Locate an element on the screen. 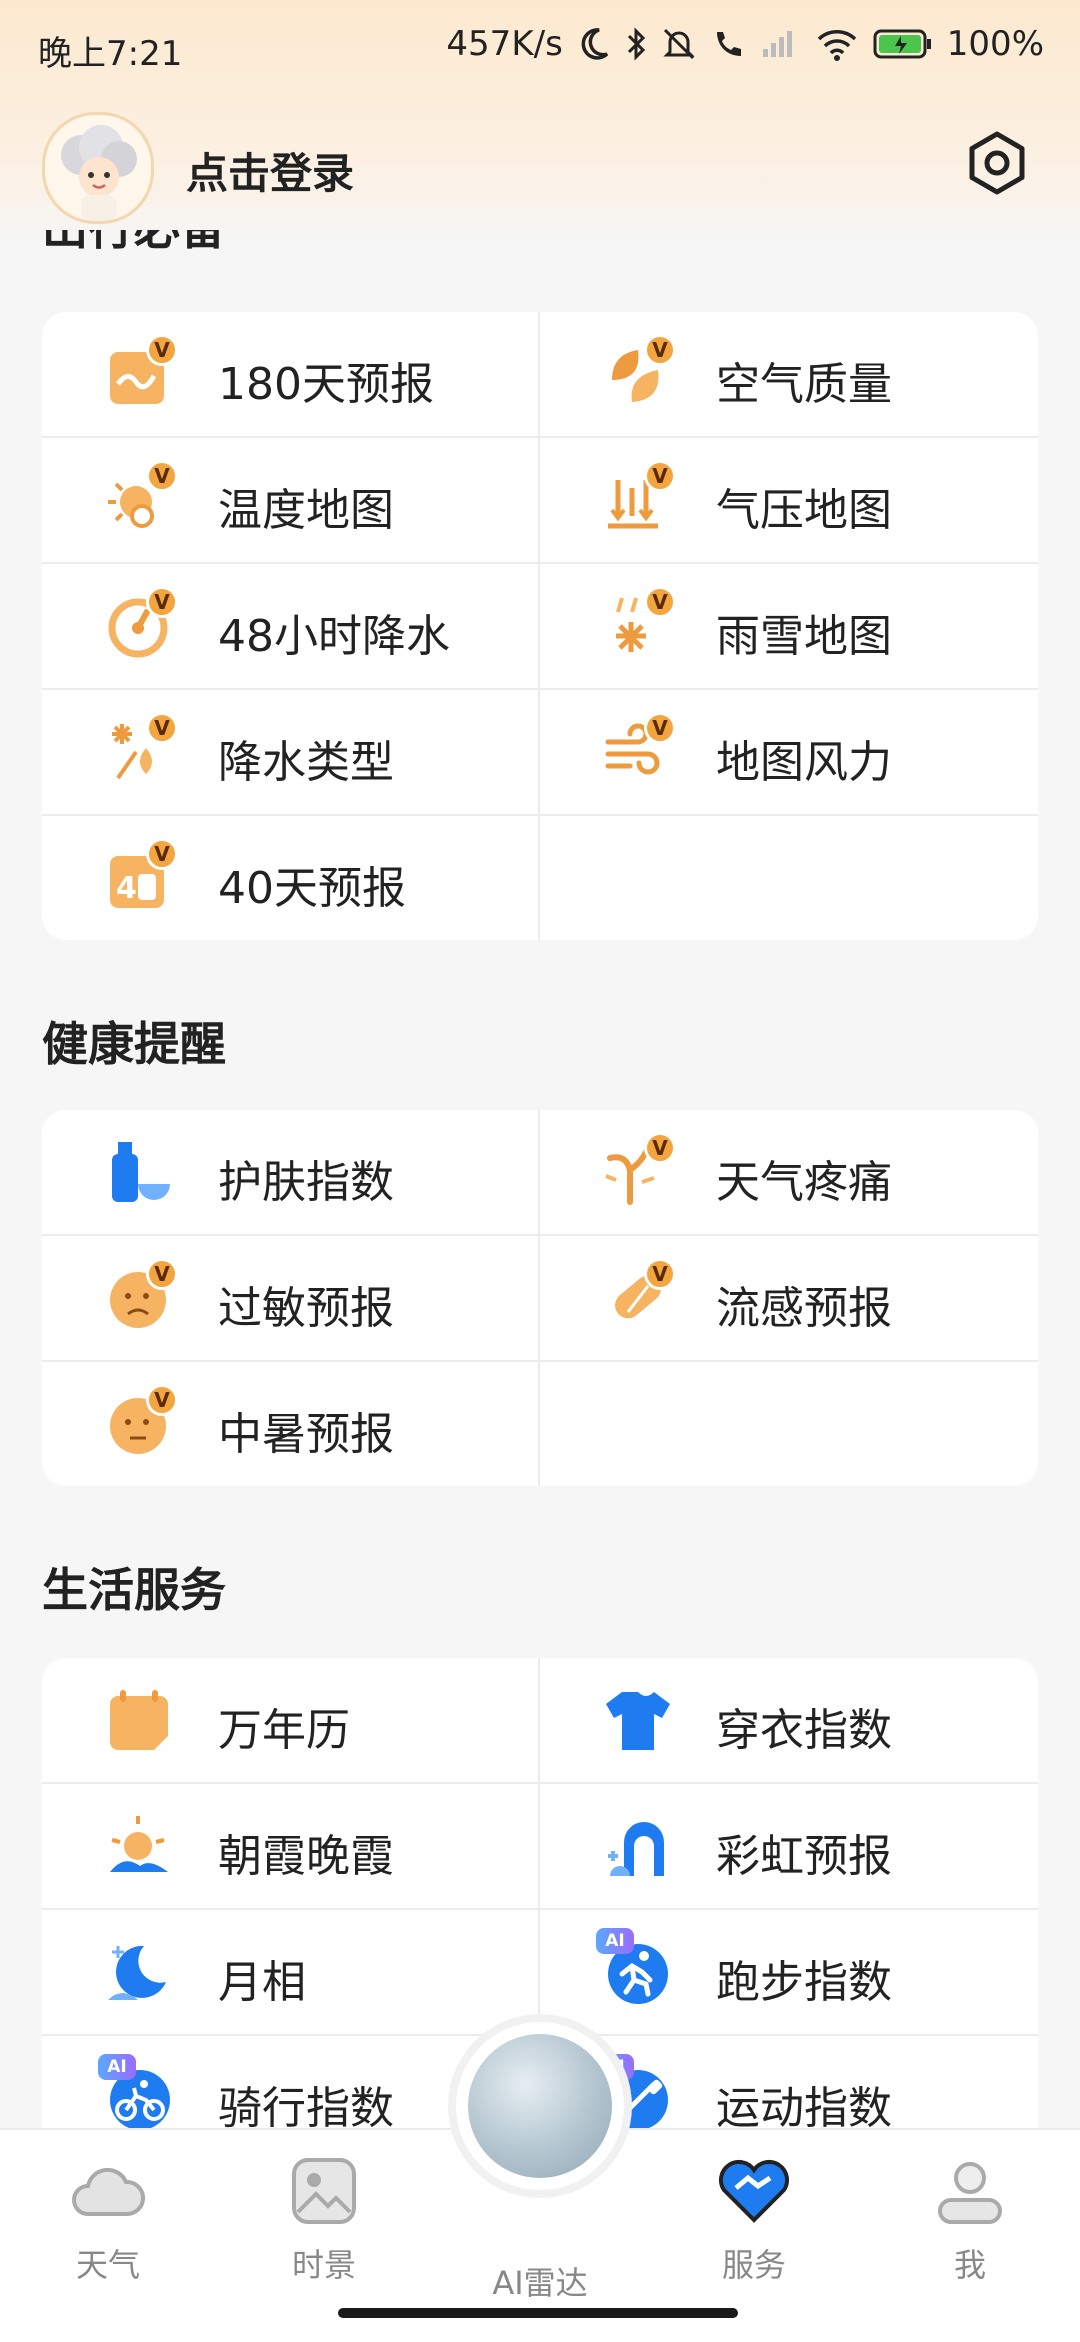 This screenshot has height=2342, width=1080. service-item-allergy: V 过敏预报 is located at coordinates (291, 1298).